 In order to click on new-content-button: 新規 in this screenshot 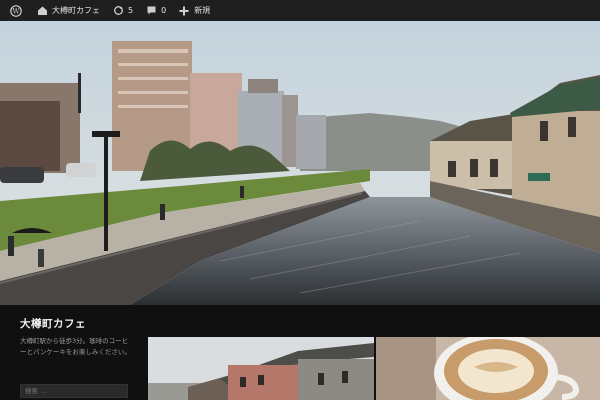, I will do `click(194, 10)`.